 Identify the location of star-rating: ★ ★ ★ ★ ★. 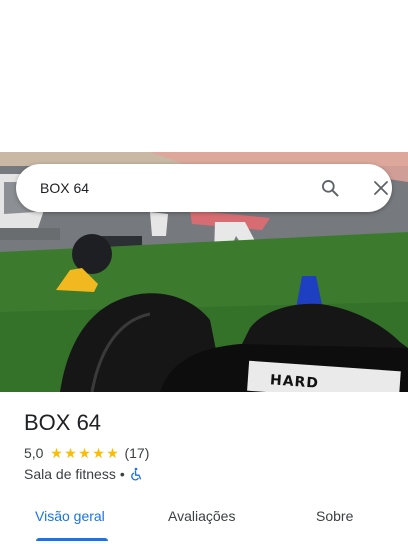
(84, 453).